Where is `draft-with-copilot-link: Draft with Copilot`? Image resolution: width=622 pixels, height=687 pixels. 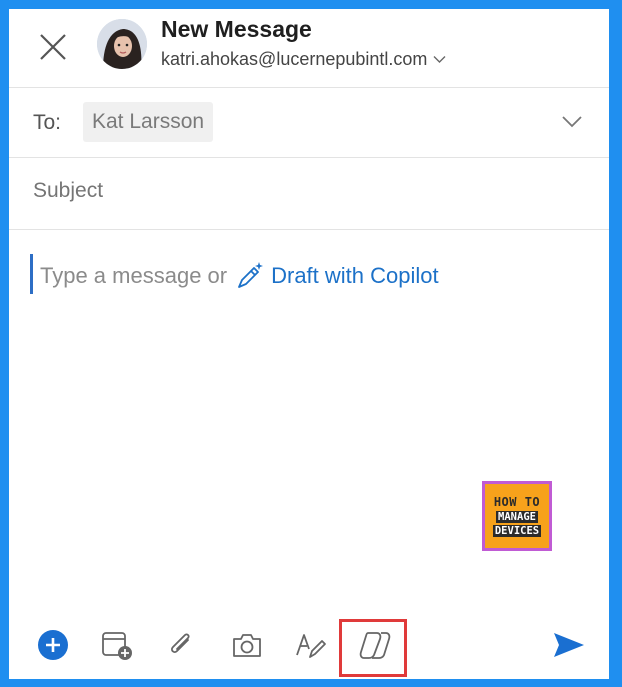 draft-with-copilot-link: Draft with Copilot is located at coordinates (337, 276).